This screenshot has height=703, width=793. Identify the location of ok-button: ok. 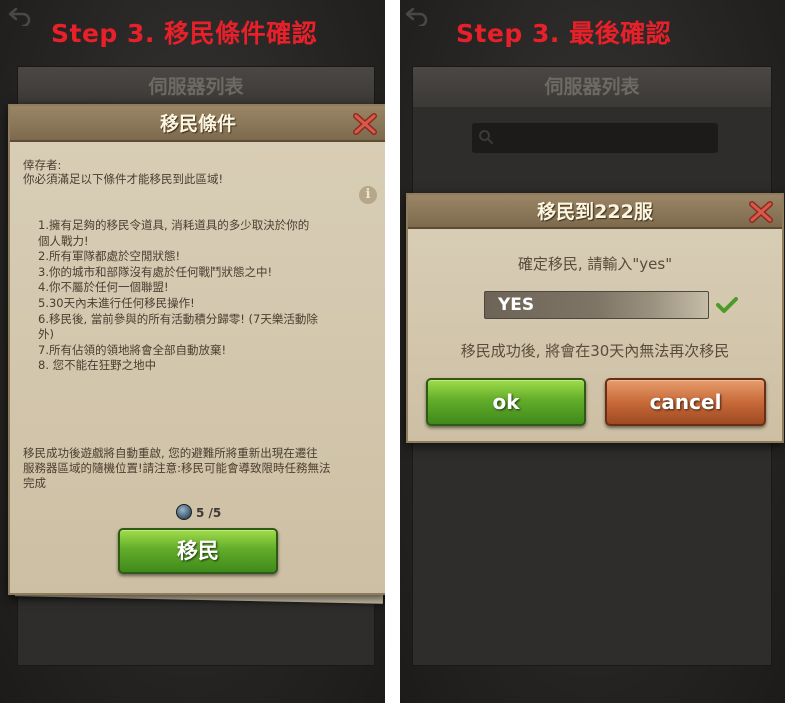
(506, 402).